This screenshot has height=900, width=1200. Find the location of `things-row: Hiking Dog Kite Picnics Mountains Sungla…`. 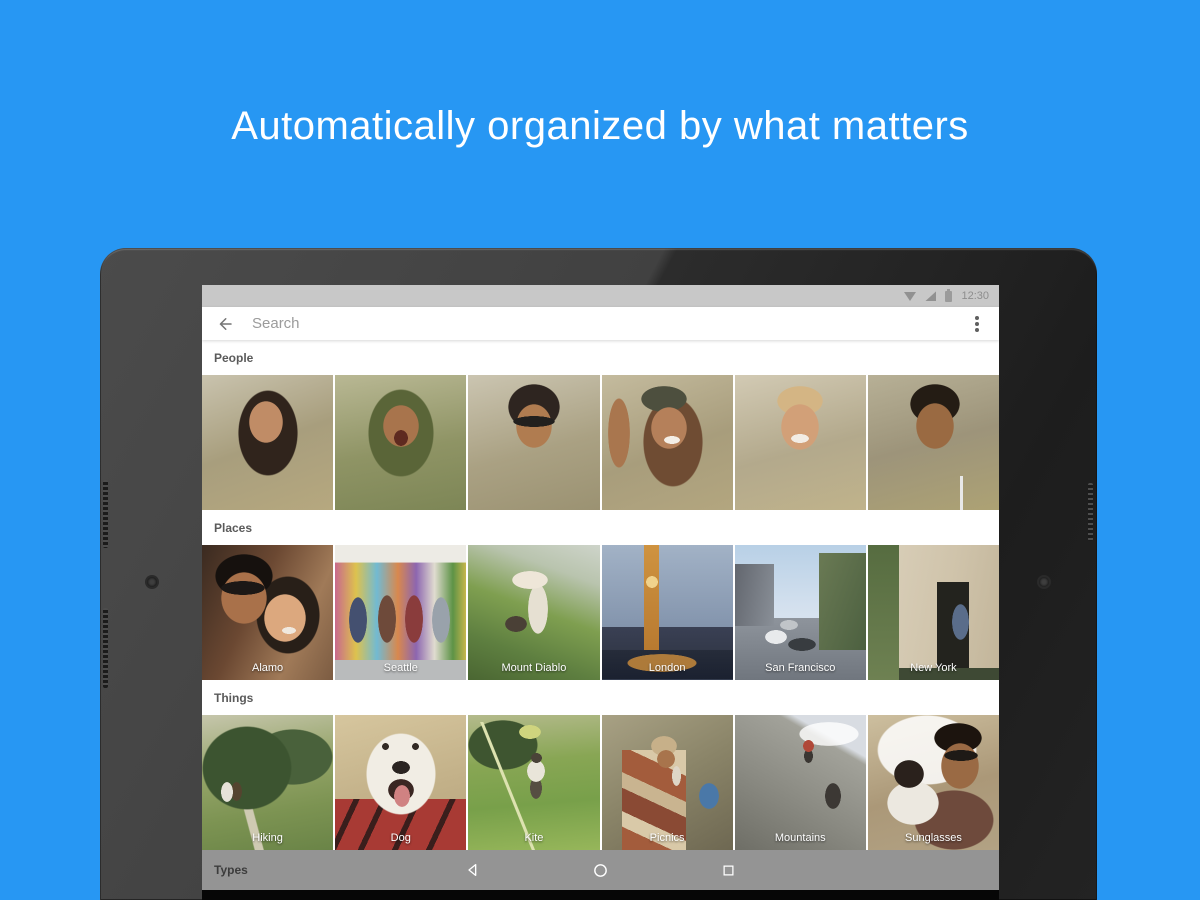

things-row: Hiking Dog Kite Picnics Mountains Sungla… is located at coordinates (600, 782).